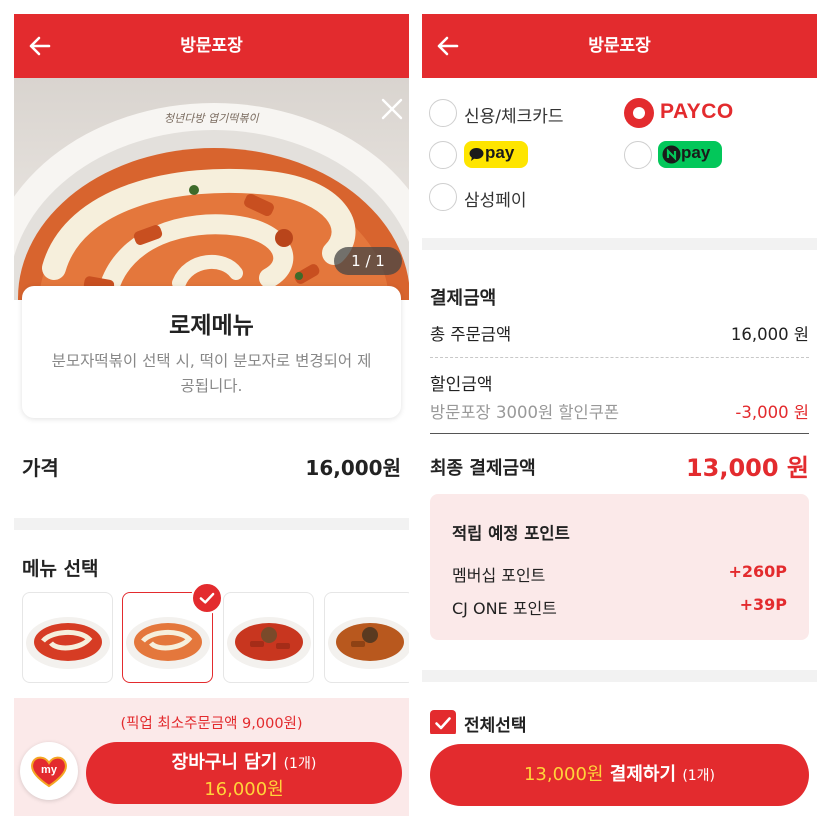  I want to click on price-row: 가격 16,000원, so click(211, 467).